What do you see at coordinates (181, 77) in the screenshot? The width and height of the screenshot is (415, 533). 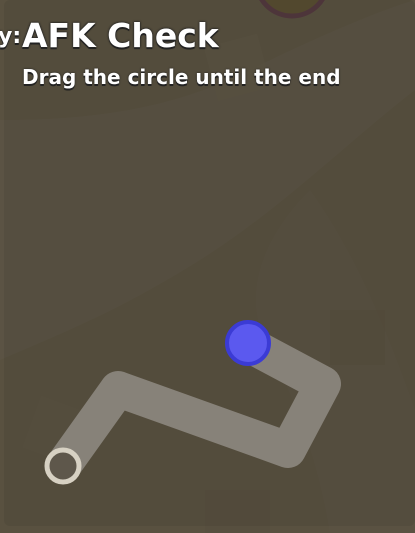 I see `afk-check-instruction: Drag the circle until the end` at bounding box center [181, 77].